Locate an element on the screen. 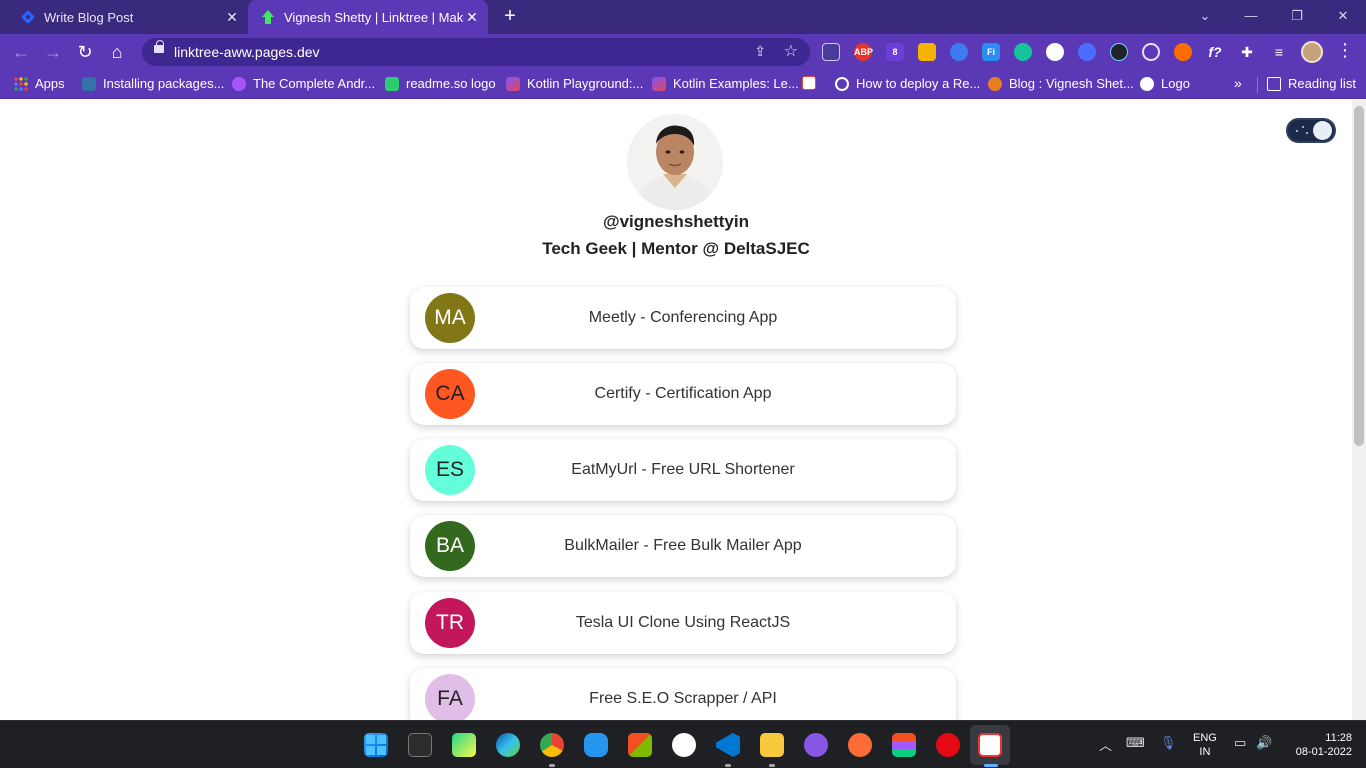  minimize-window-icon: — is located at coordinates (1251, 17).